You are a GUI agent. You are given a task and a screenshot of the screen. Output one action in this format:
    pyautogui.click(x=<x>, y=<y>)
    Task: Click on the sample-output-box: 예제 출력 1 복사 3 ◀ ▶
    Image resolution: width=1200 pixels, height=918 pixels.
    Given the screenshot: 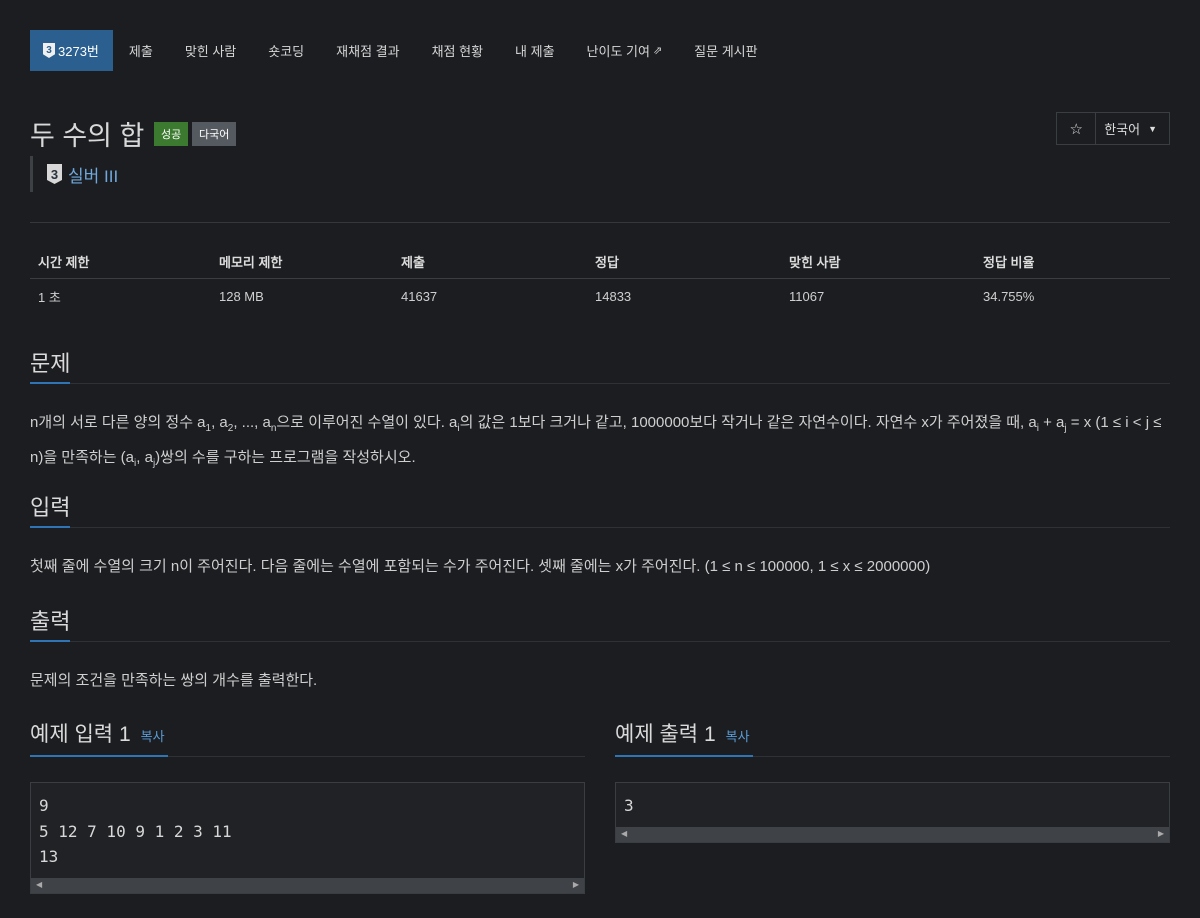 What is the action you would take?
    pyautogui.click(x=892, y=780)
    